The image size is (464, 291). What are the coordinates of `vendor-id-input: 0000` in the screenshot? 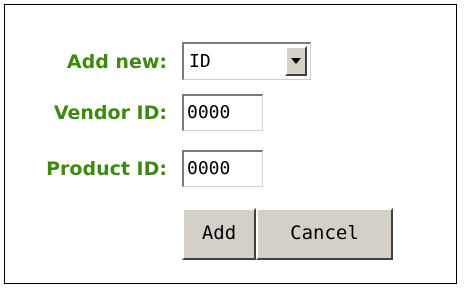 It's located at (222, 112).